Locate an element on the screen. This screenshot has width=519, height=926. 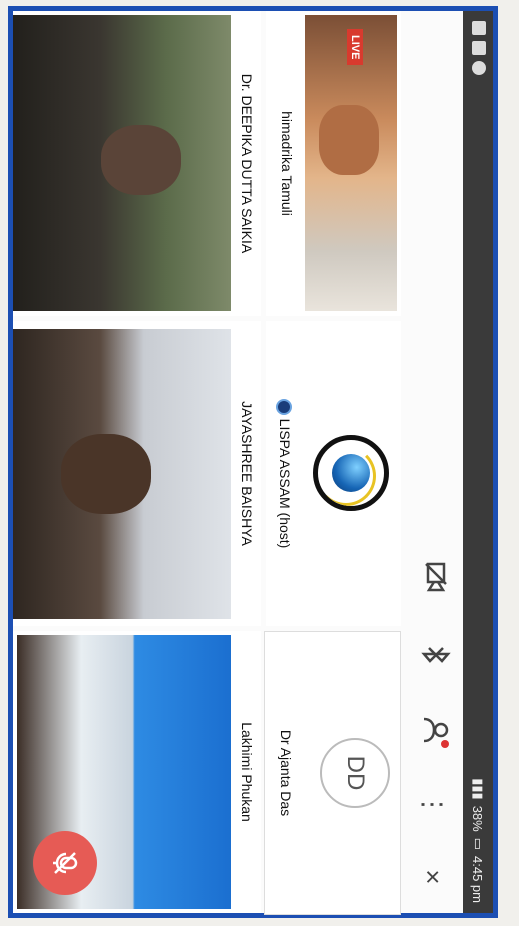
bluetooth-icon is located at coordinates (433, 655).